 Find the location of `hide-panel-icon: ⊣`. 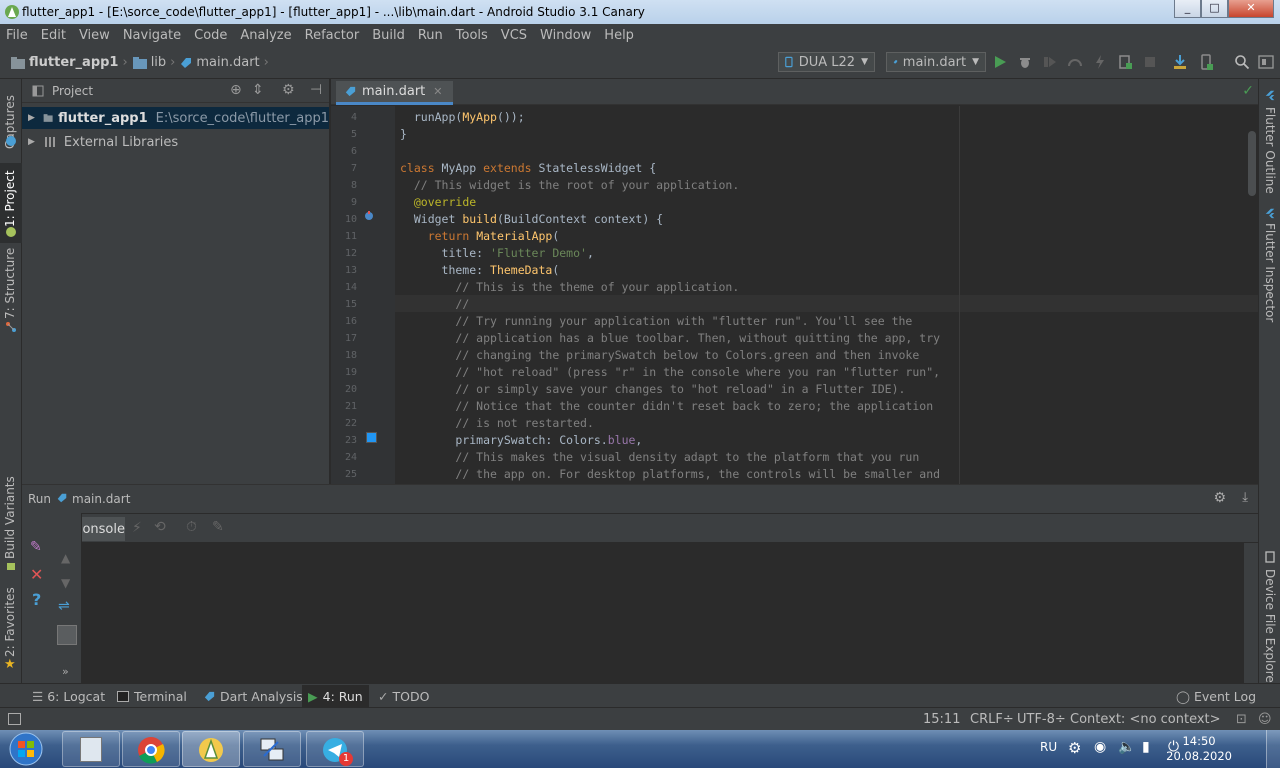

hide-panel-icon: ⊣ is located at coordinates (316, 90).